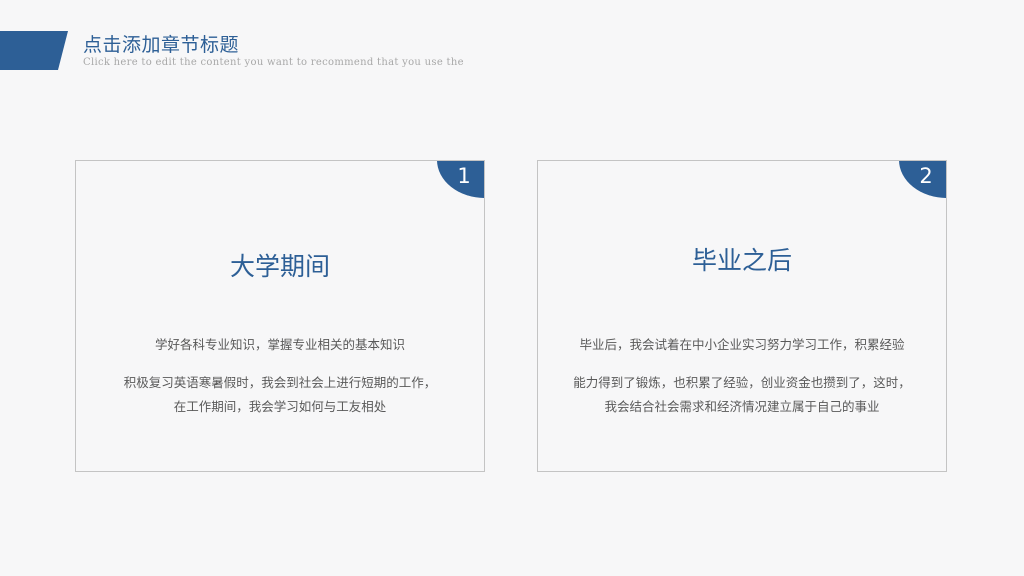 The width and height of the screenshot is (1024, 576). Describe the element at coordinates (464, 176) in the screenshot. I see `card-number: 1` at that location.